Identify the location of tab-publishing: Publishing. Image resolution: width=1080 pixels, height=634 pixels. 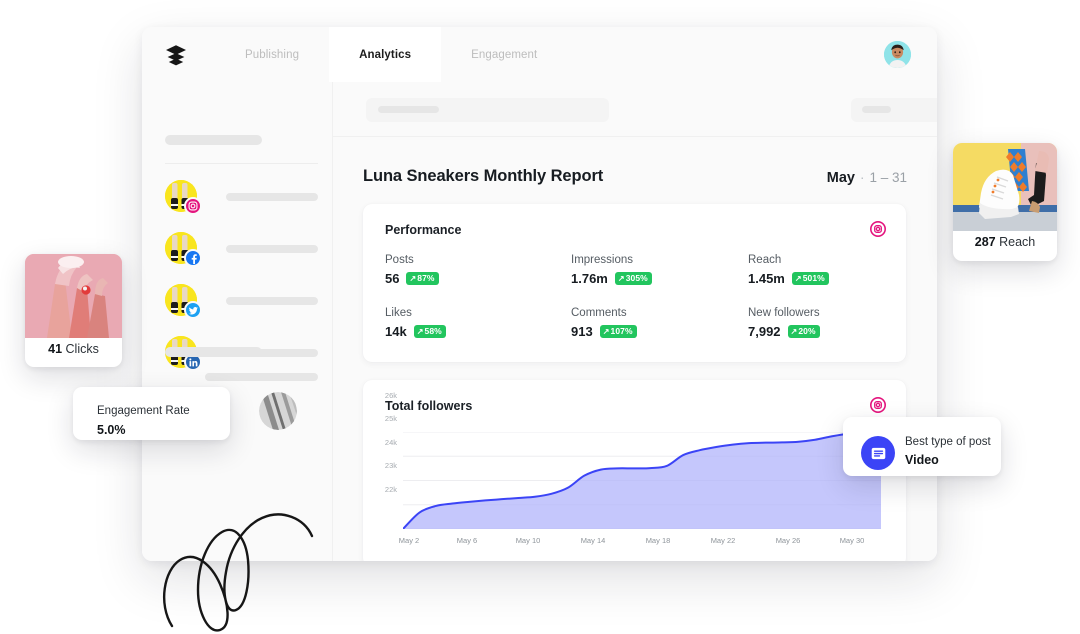
(272, 54).